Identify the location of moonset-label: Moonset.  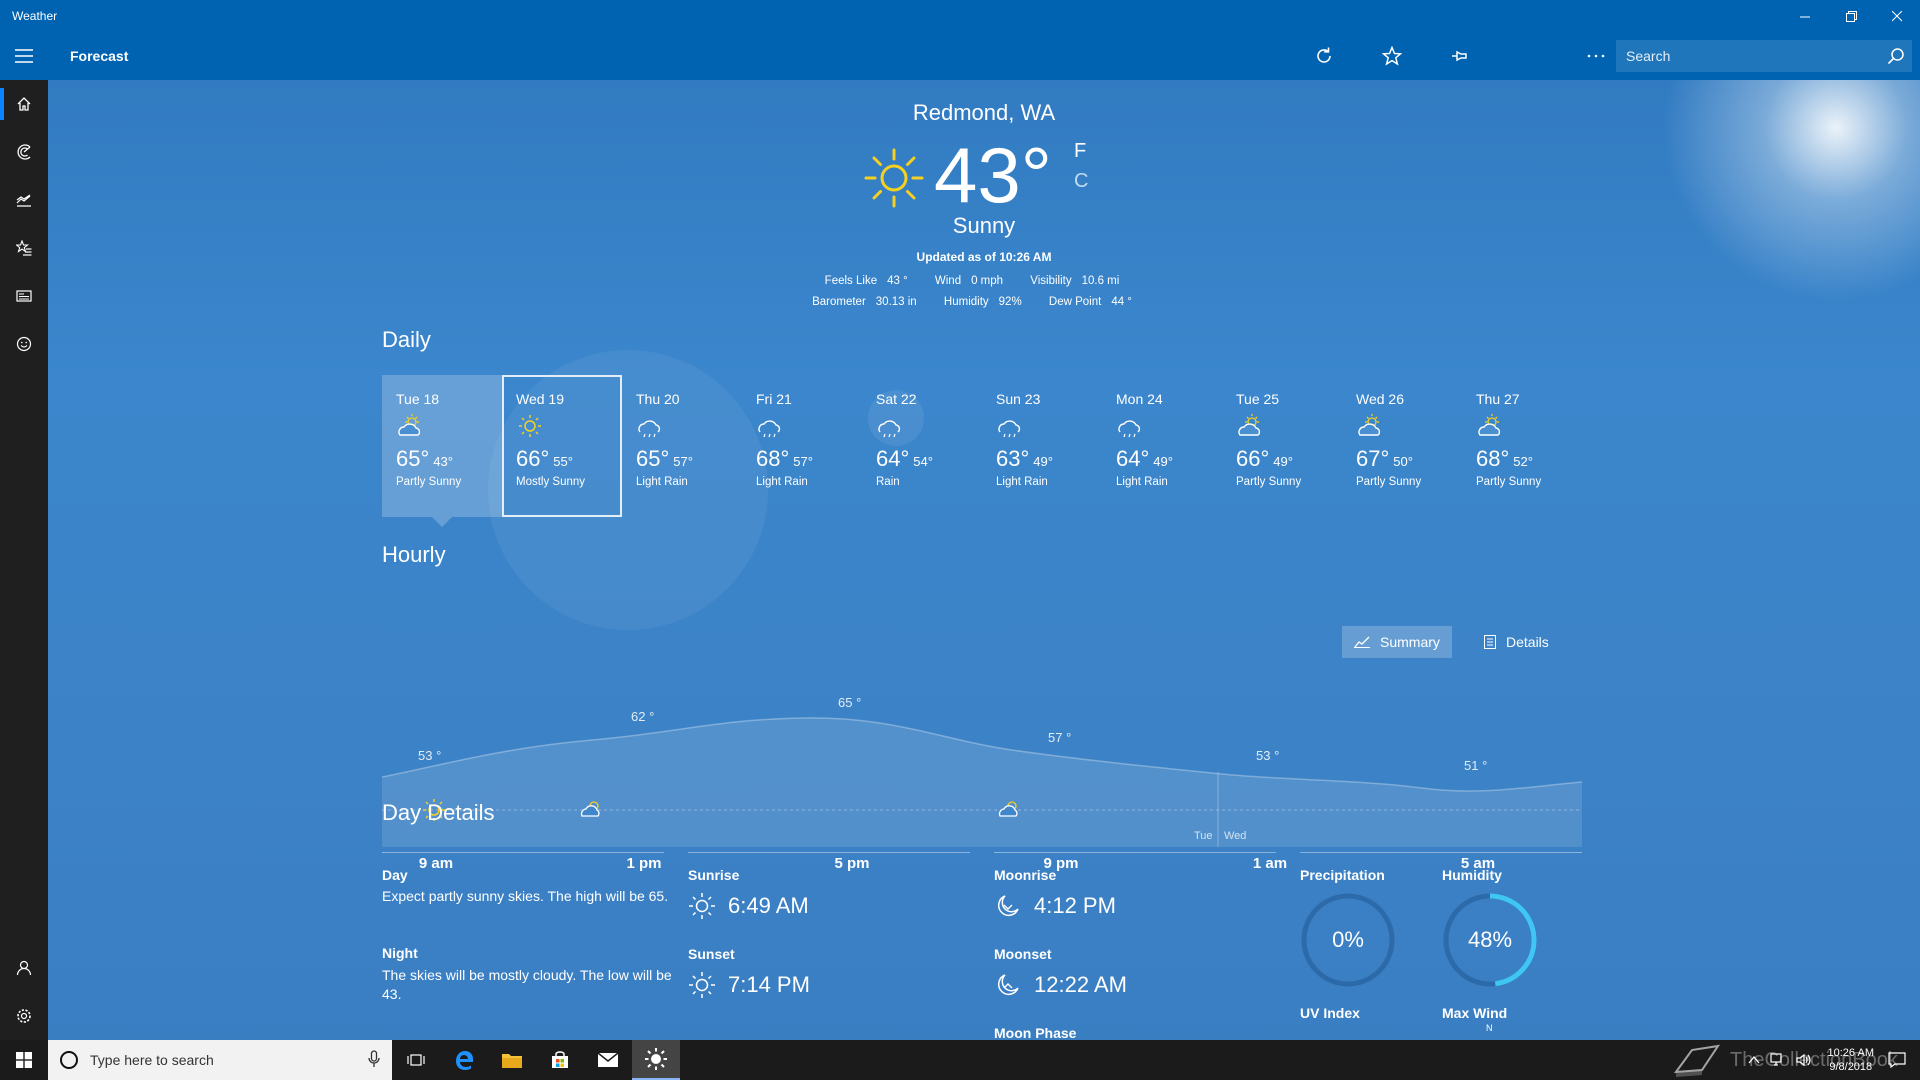
(1023, 954).